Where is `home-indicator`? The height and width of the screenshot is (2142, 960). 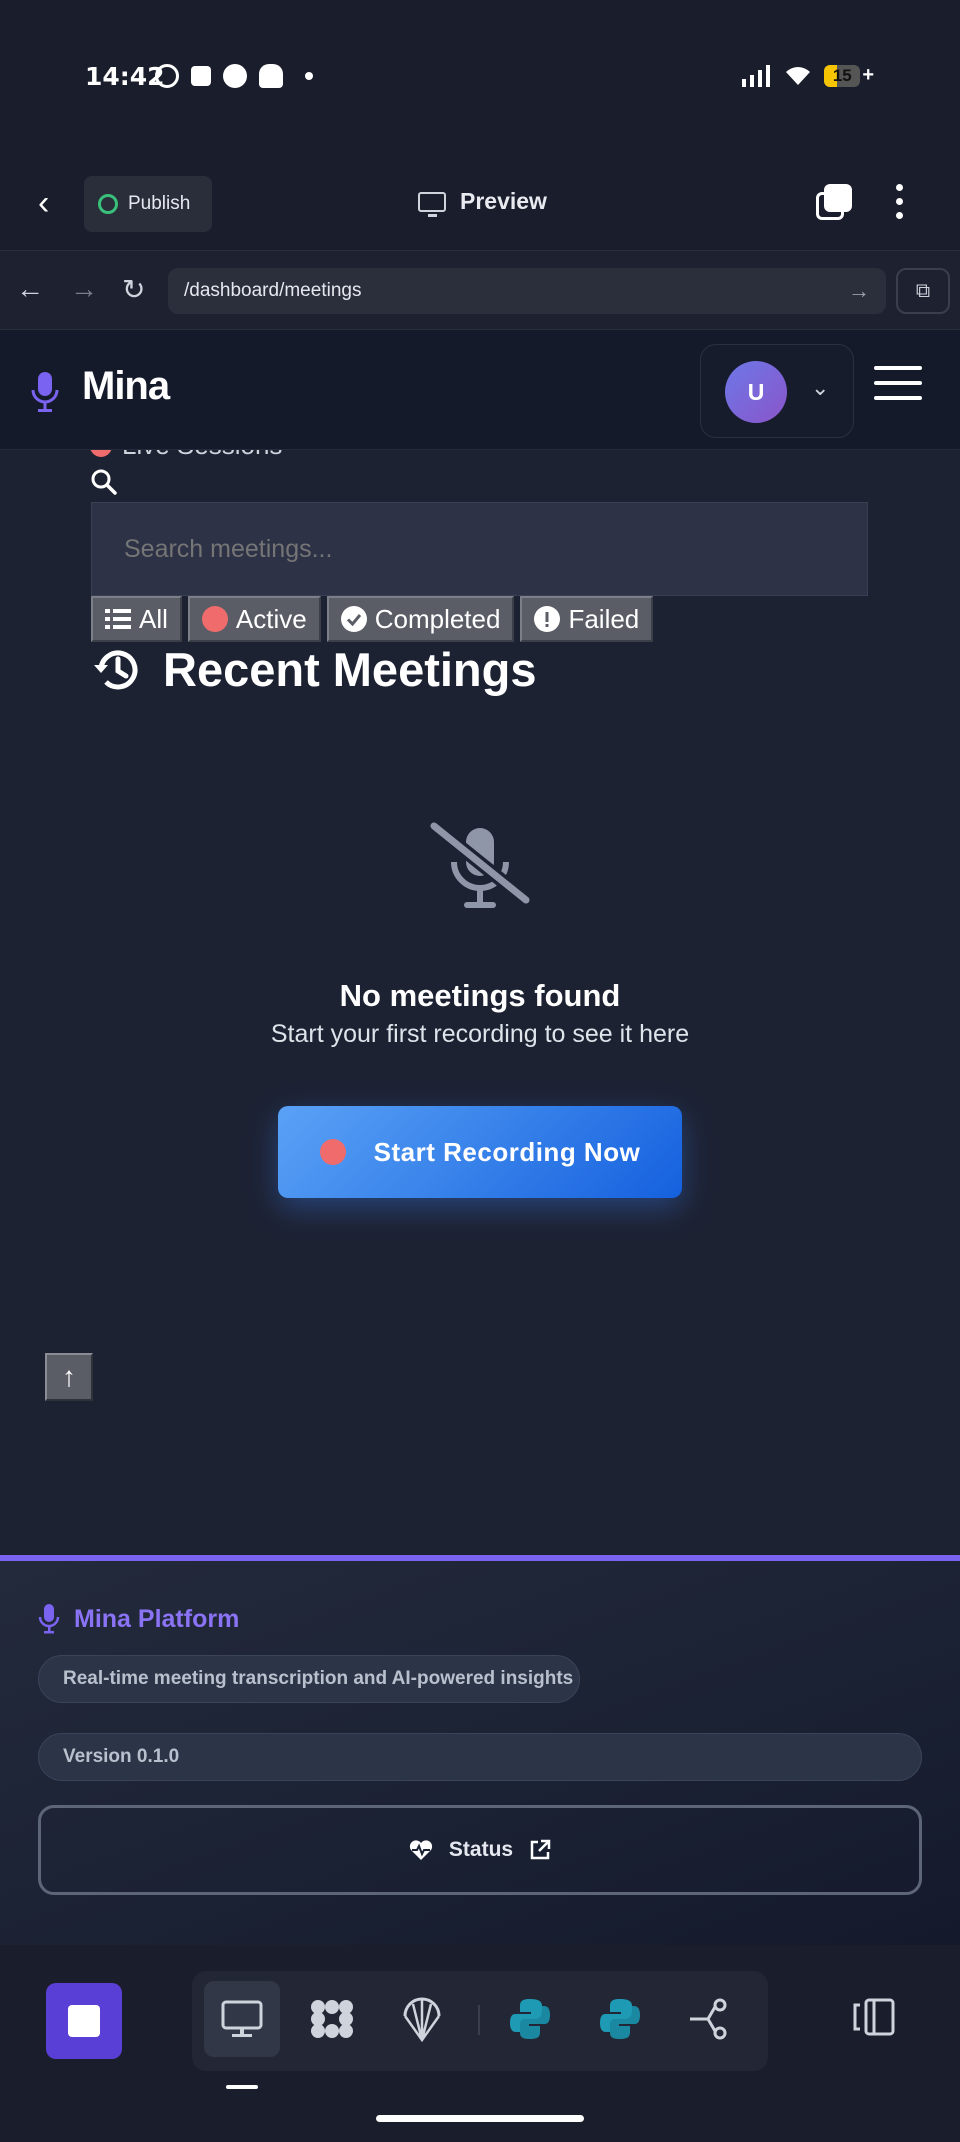
home-indicator is located at coordinates (480, 2118).